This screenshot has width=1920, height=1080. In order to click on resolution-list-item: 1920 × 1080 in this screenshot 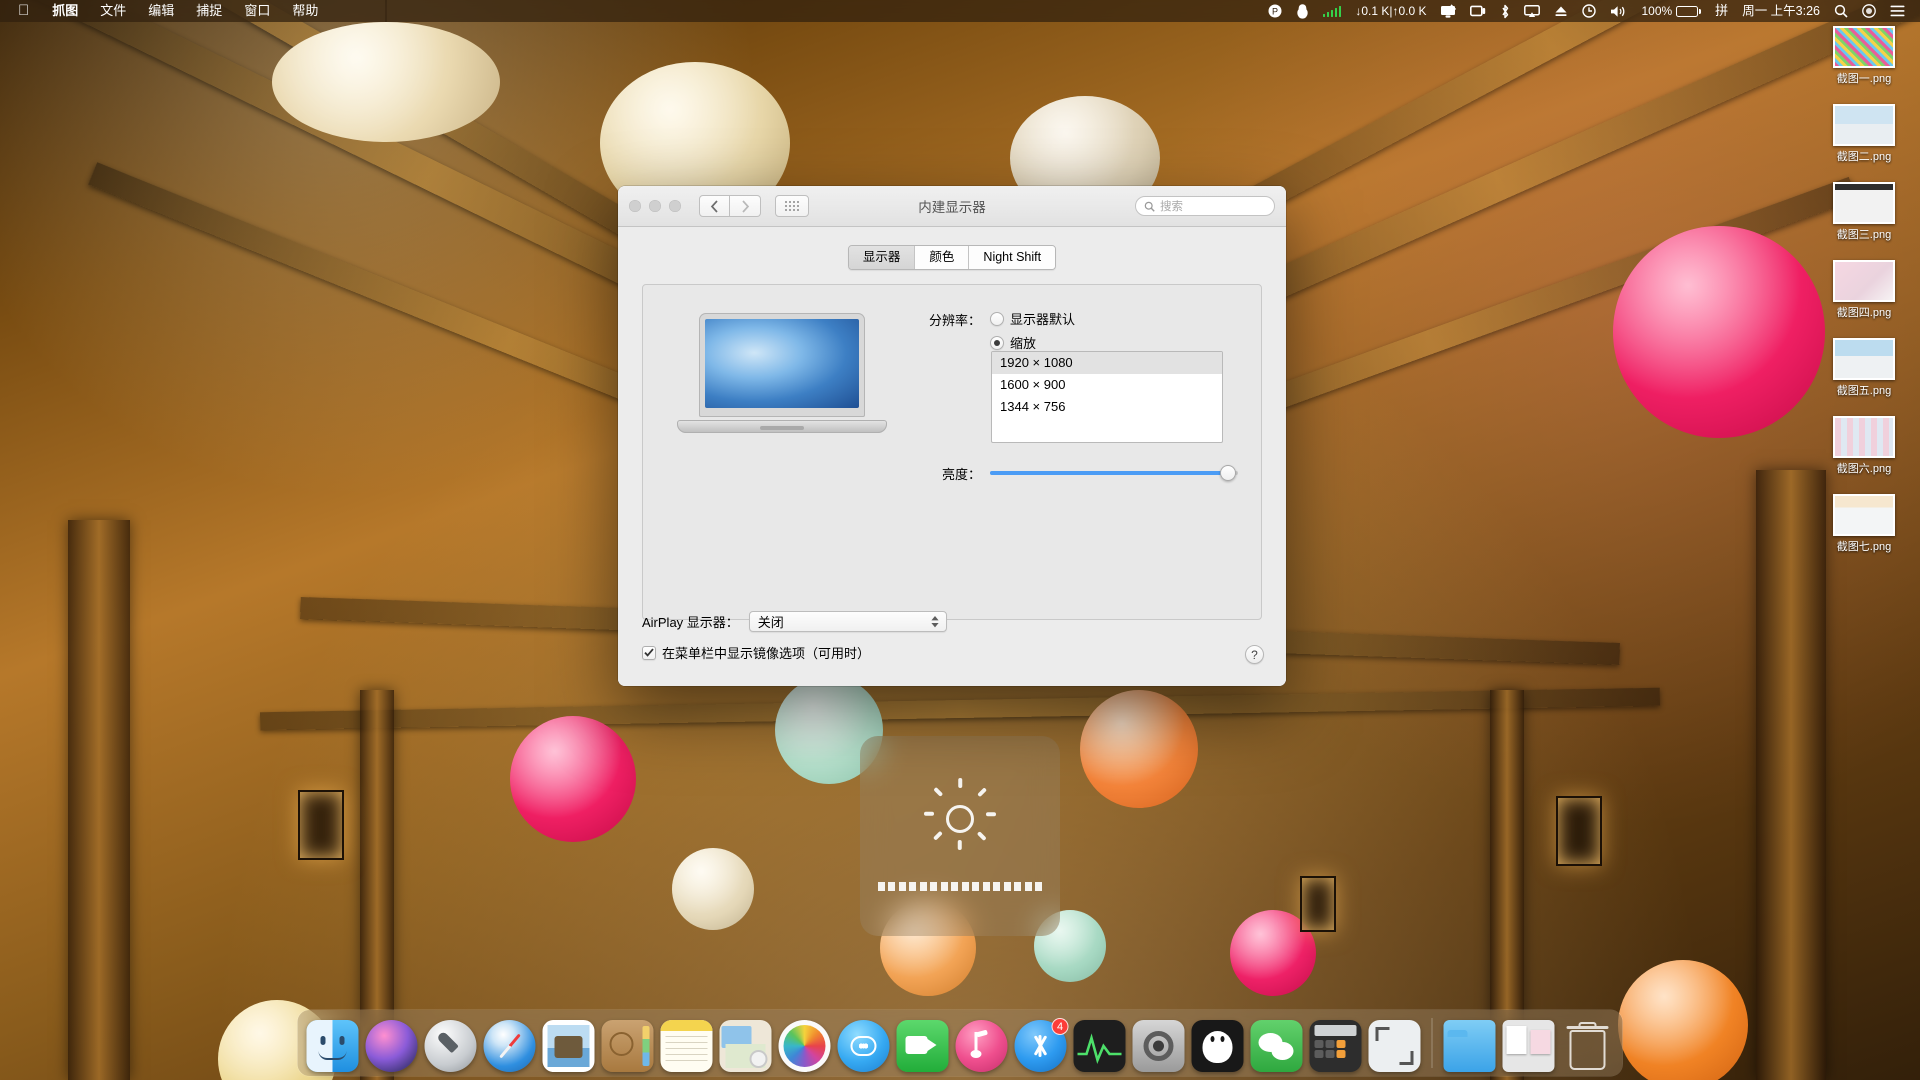, I will do `click(1107, 363)`.